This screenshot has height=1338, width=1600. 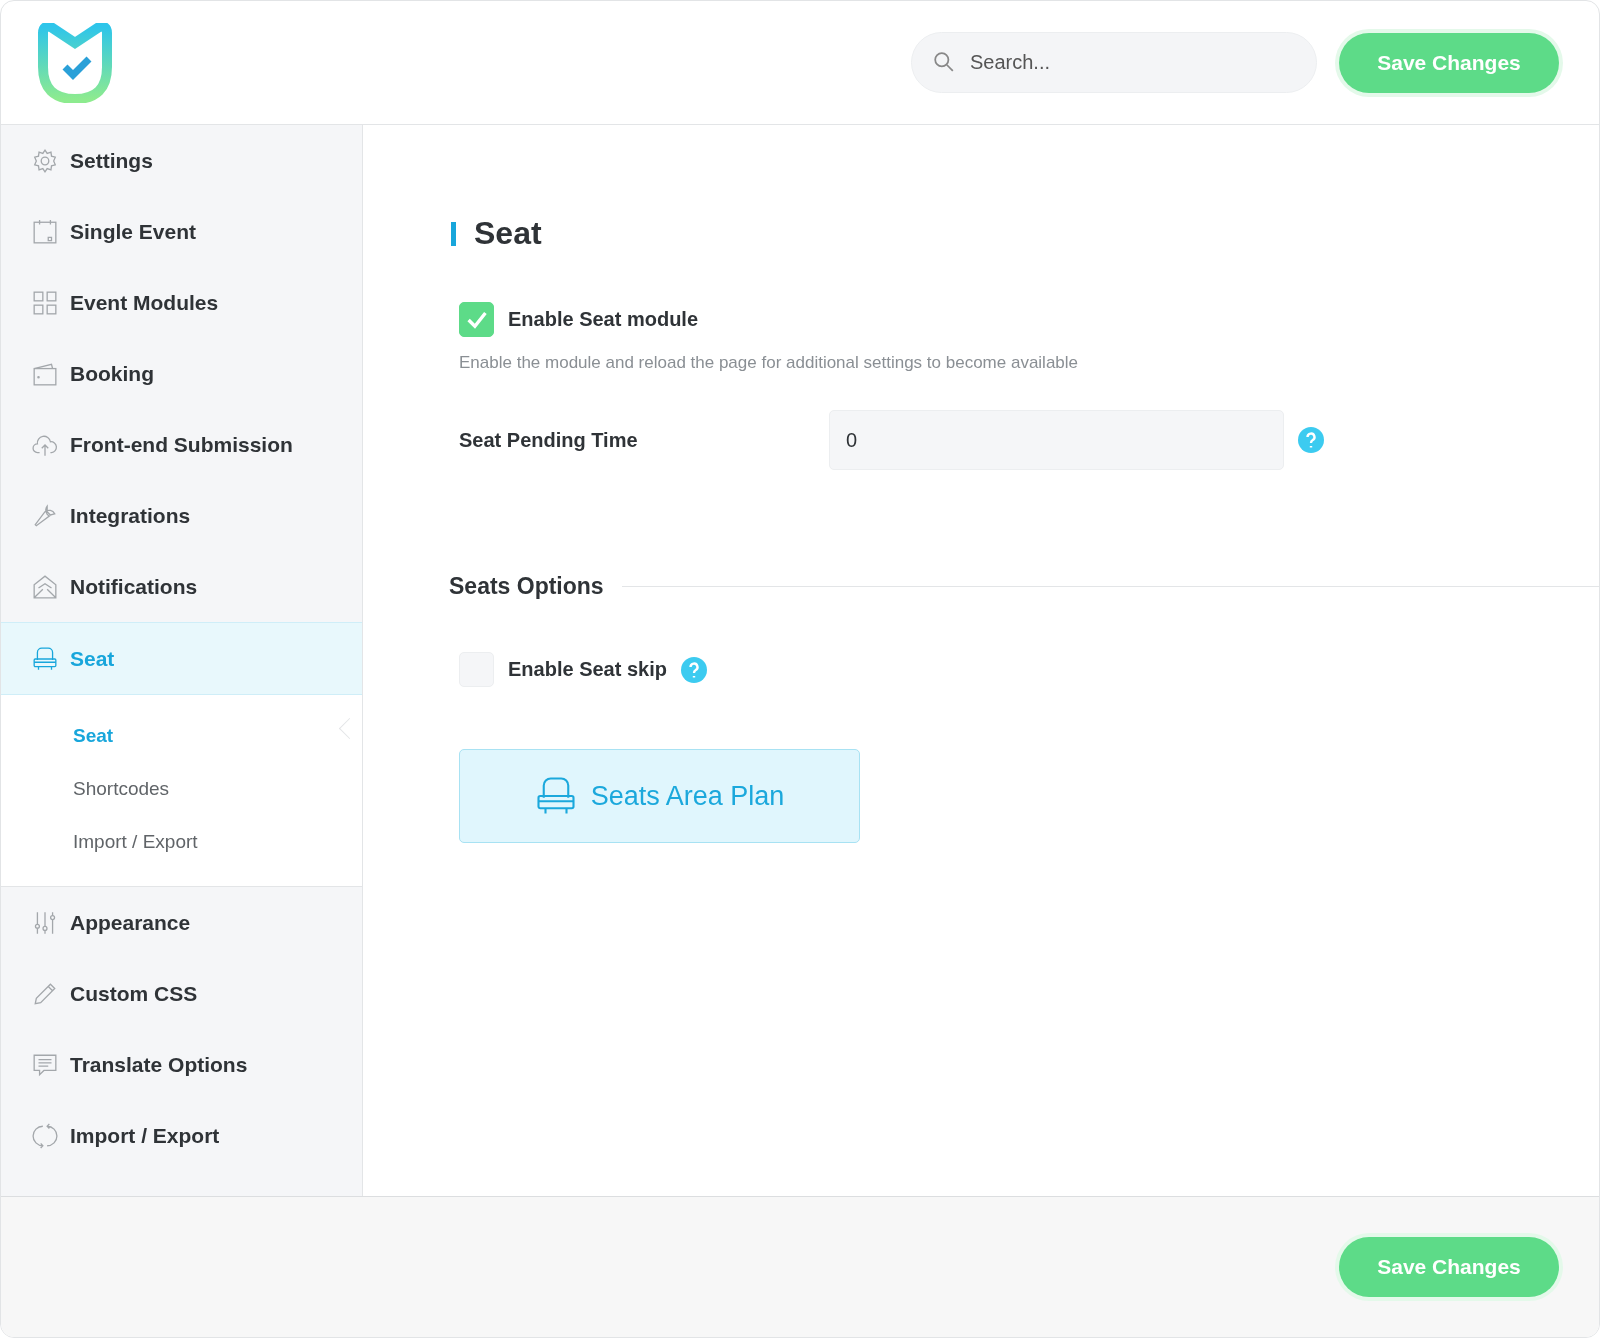 What do you see at coordinates (181, 231) in the screenshot?
I see `sidebar-item: Single Event` at bounding box center [181, 231].